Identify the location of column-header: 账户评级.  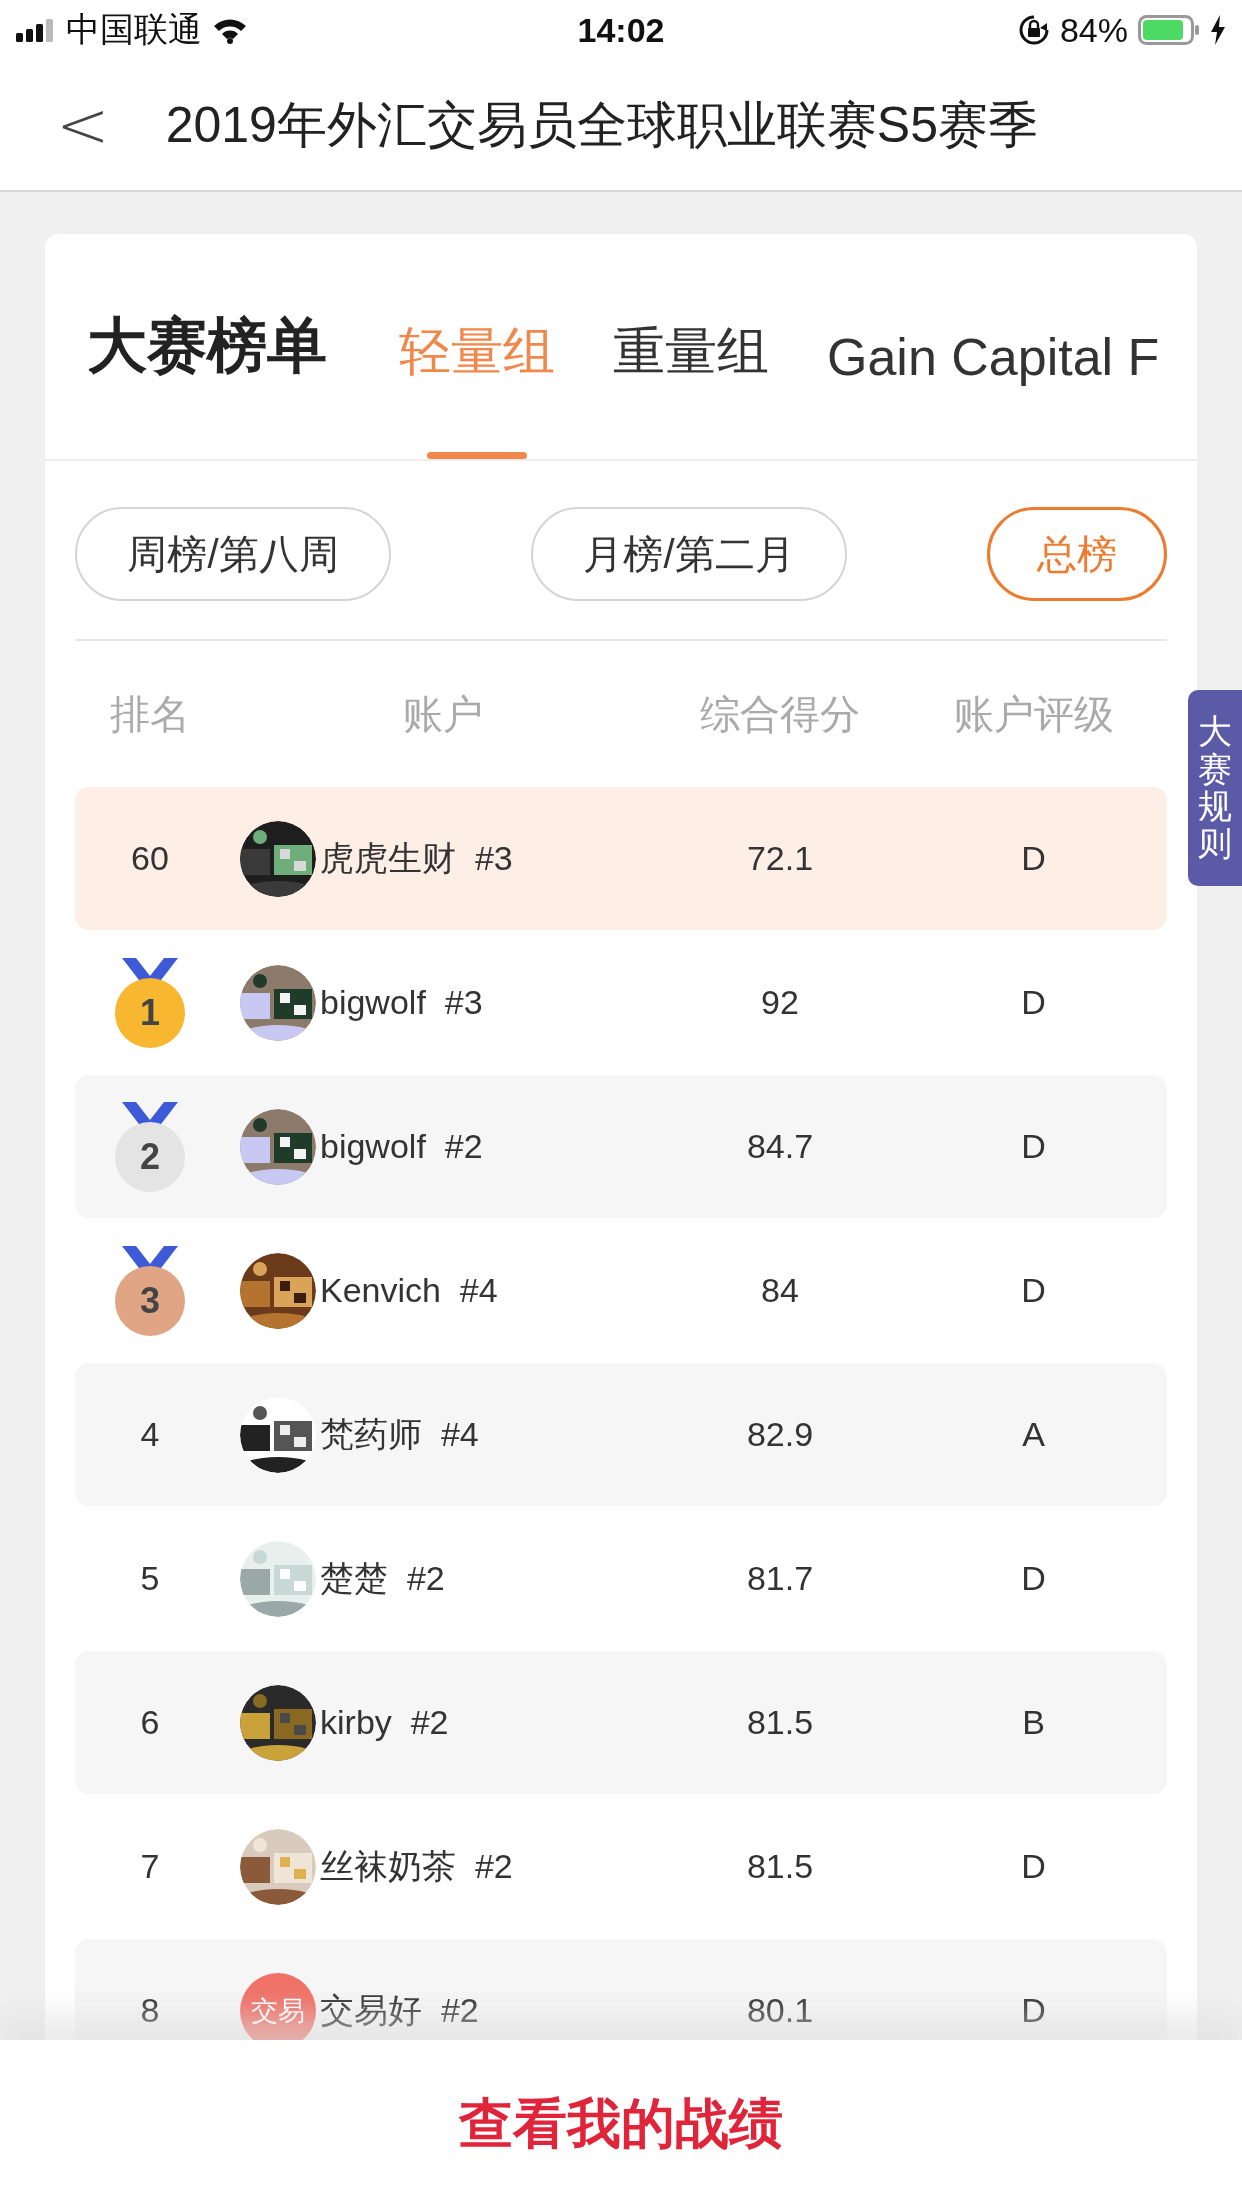
(1033, 714).